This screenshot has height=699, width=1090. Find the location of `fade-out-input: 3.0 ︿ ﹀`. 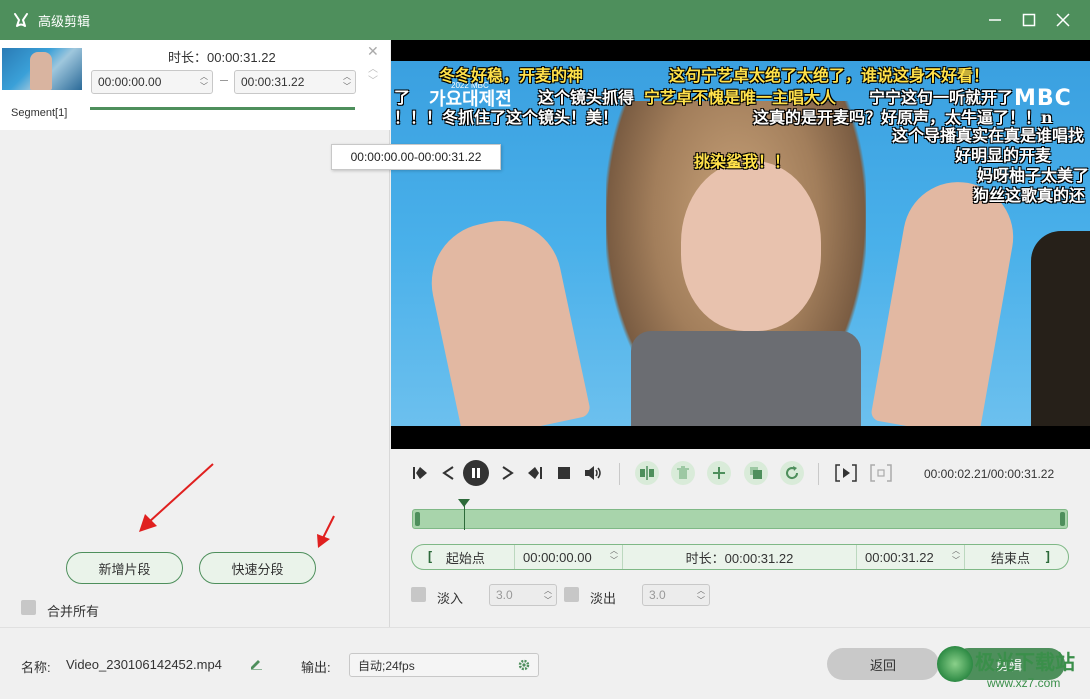

fade-out-input: 3.0 ︿ ﹀ is located at coordinates (676, 595).